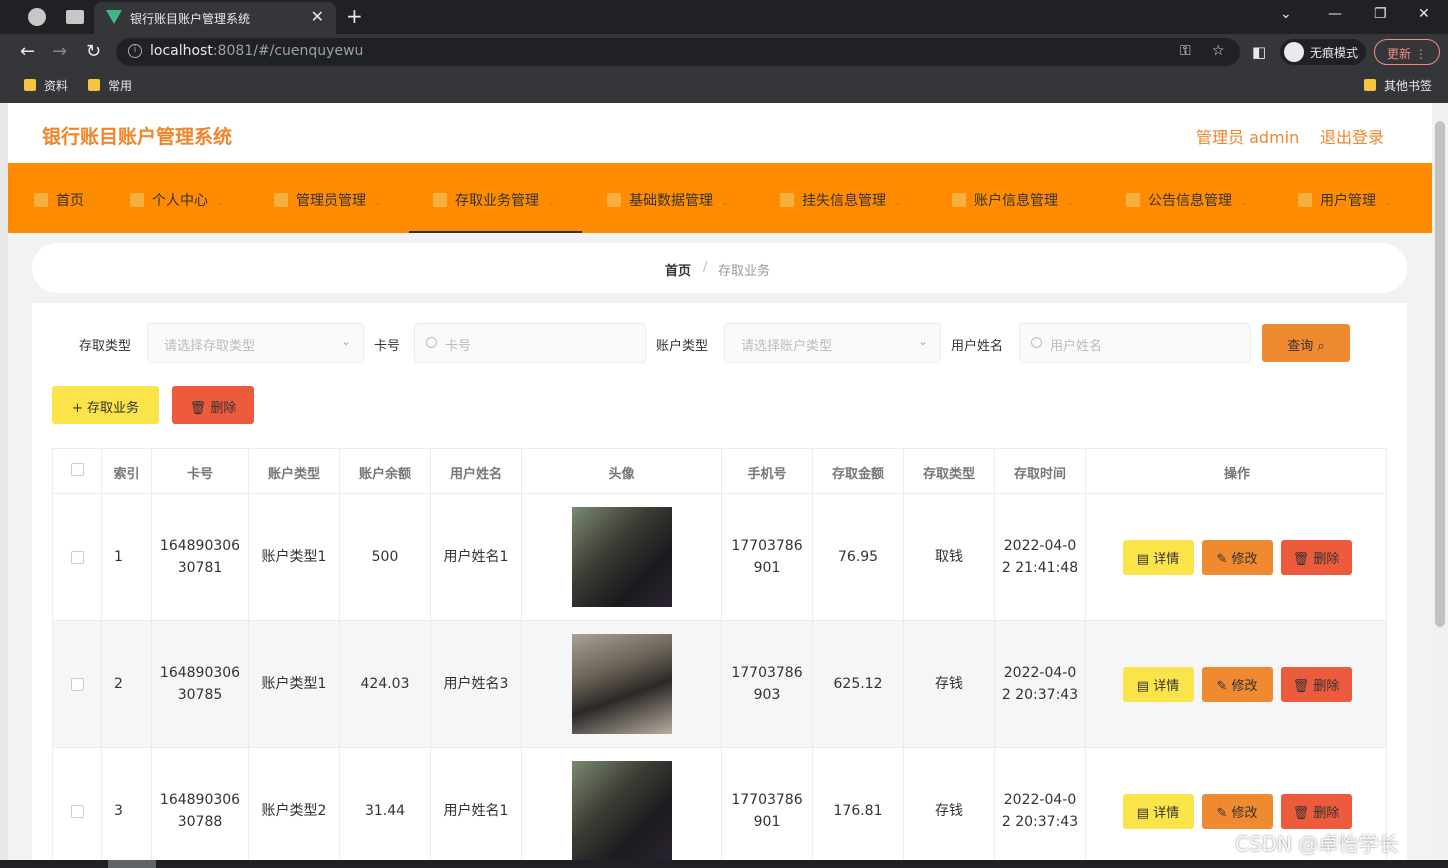  Describe the element at coordinates (431, 342) in the screenshot. I see `search-icon` at that location.